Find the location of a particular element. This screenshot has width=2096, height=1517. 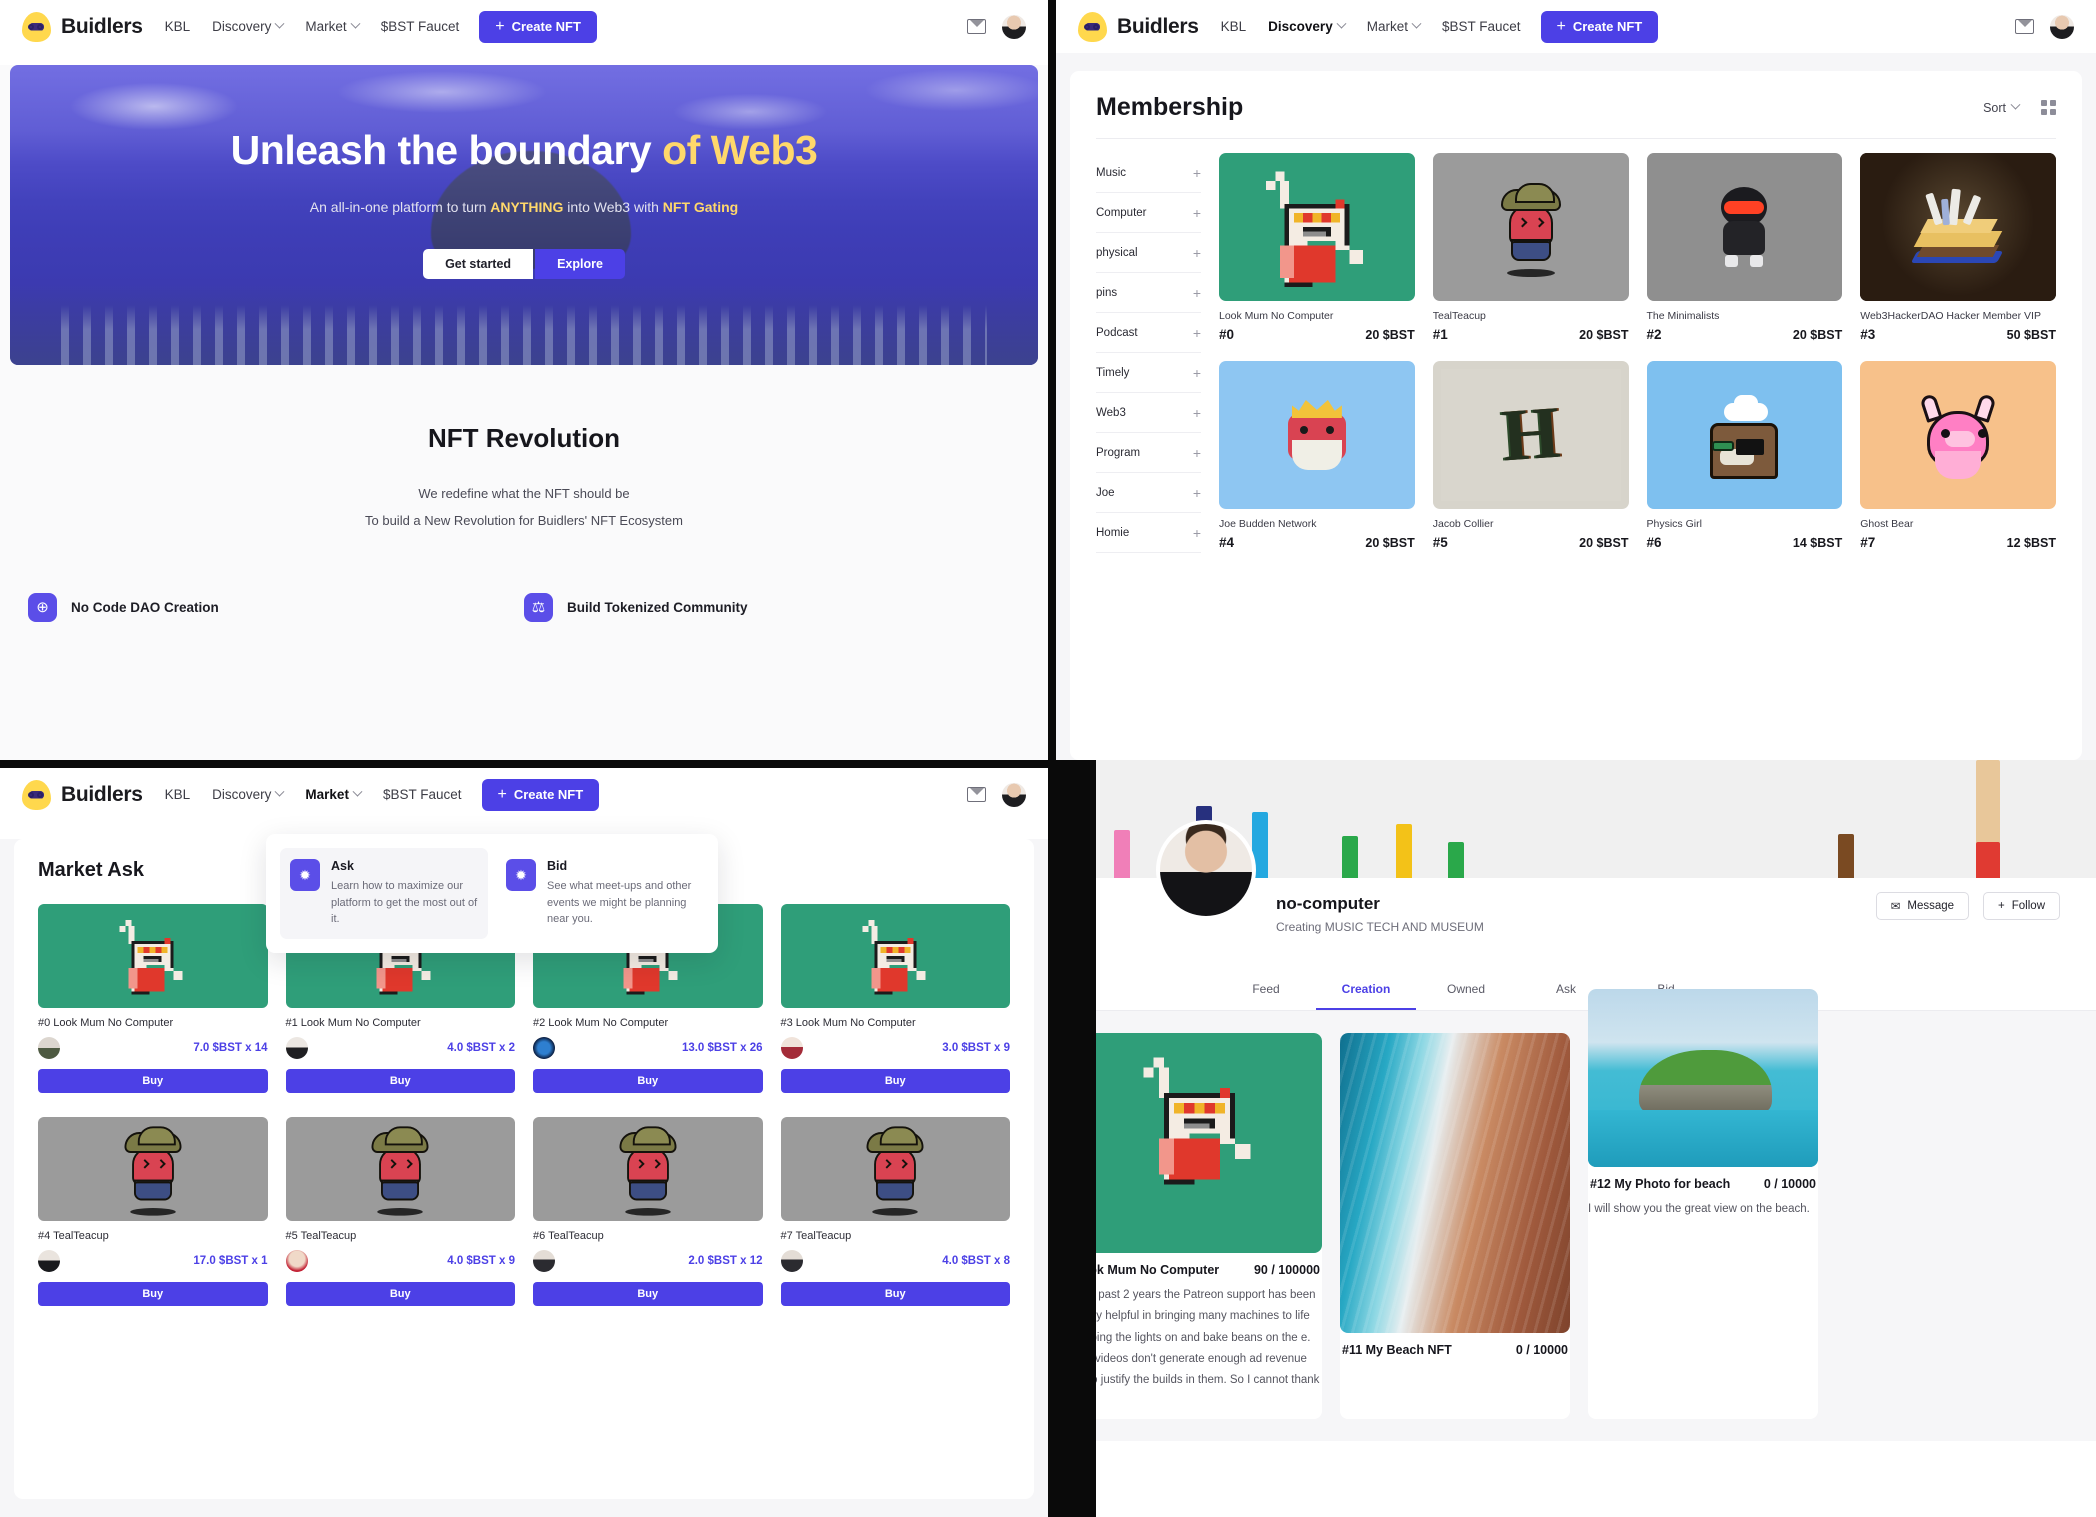

category-label: Timely is located at coordinates (1113, 372).